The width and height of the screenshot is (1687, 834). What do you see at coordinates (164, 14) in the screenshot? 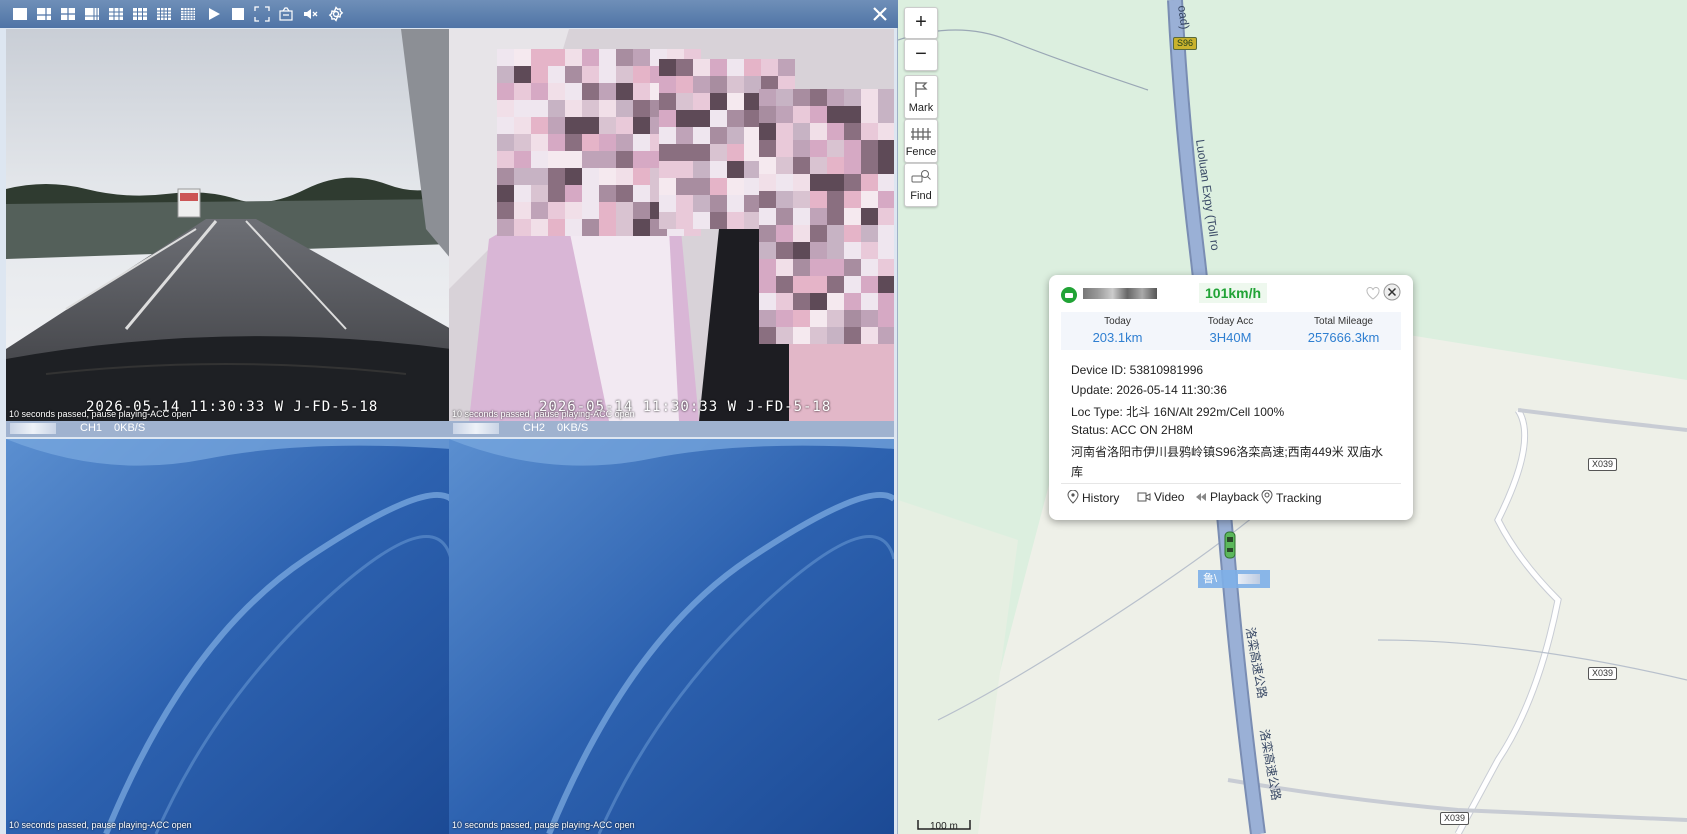
I see `layout-4x4-icon` at bounding box center [164, 14].